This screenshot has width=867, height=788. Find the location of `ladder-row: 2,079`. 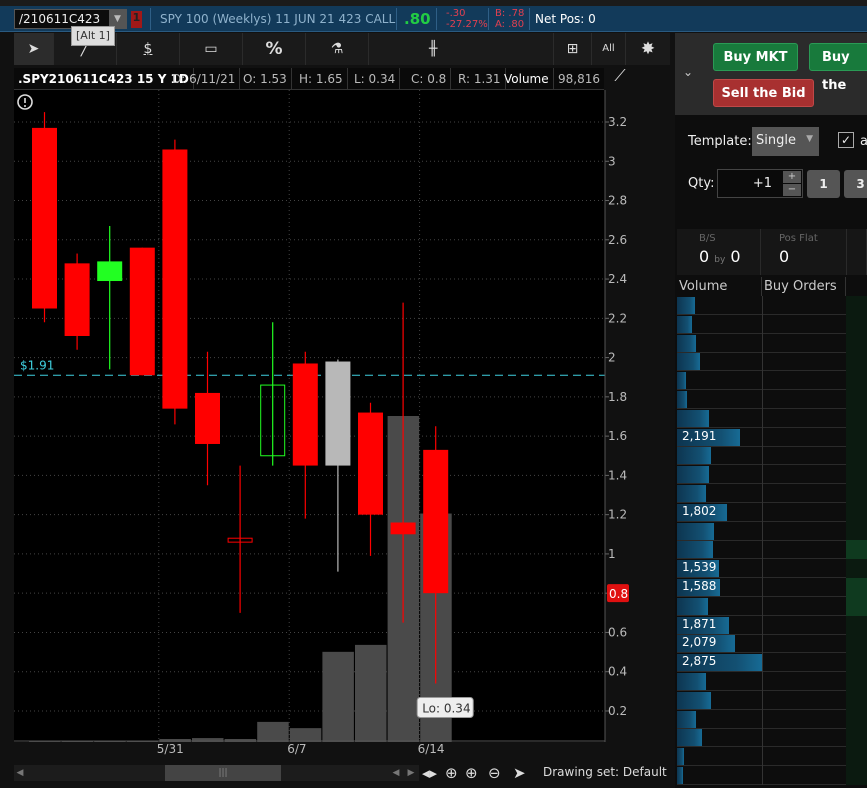

ladder-row: 2,079 is located at coordinates (772, 644).